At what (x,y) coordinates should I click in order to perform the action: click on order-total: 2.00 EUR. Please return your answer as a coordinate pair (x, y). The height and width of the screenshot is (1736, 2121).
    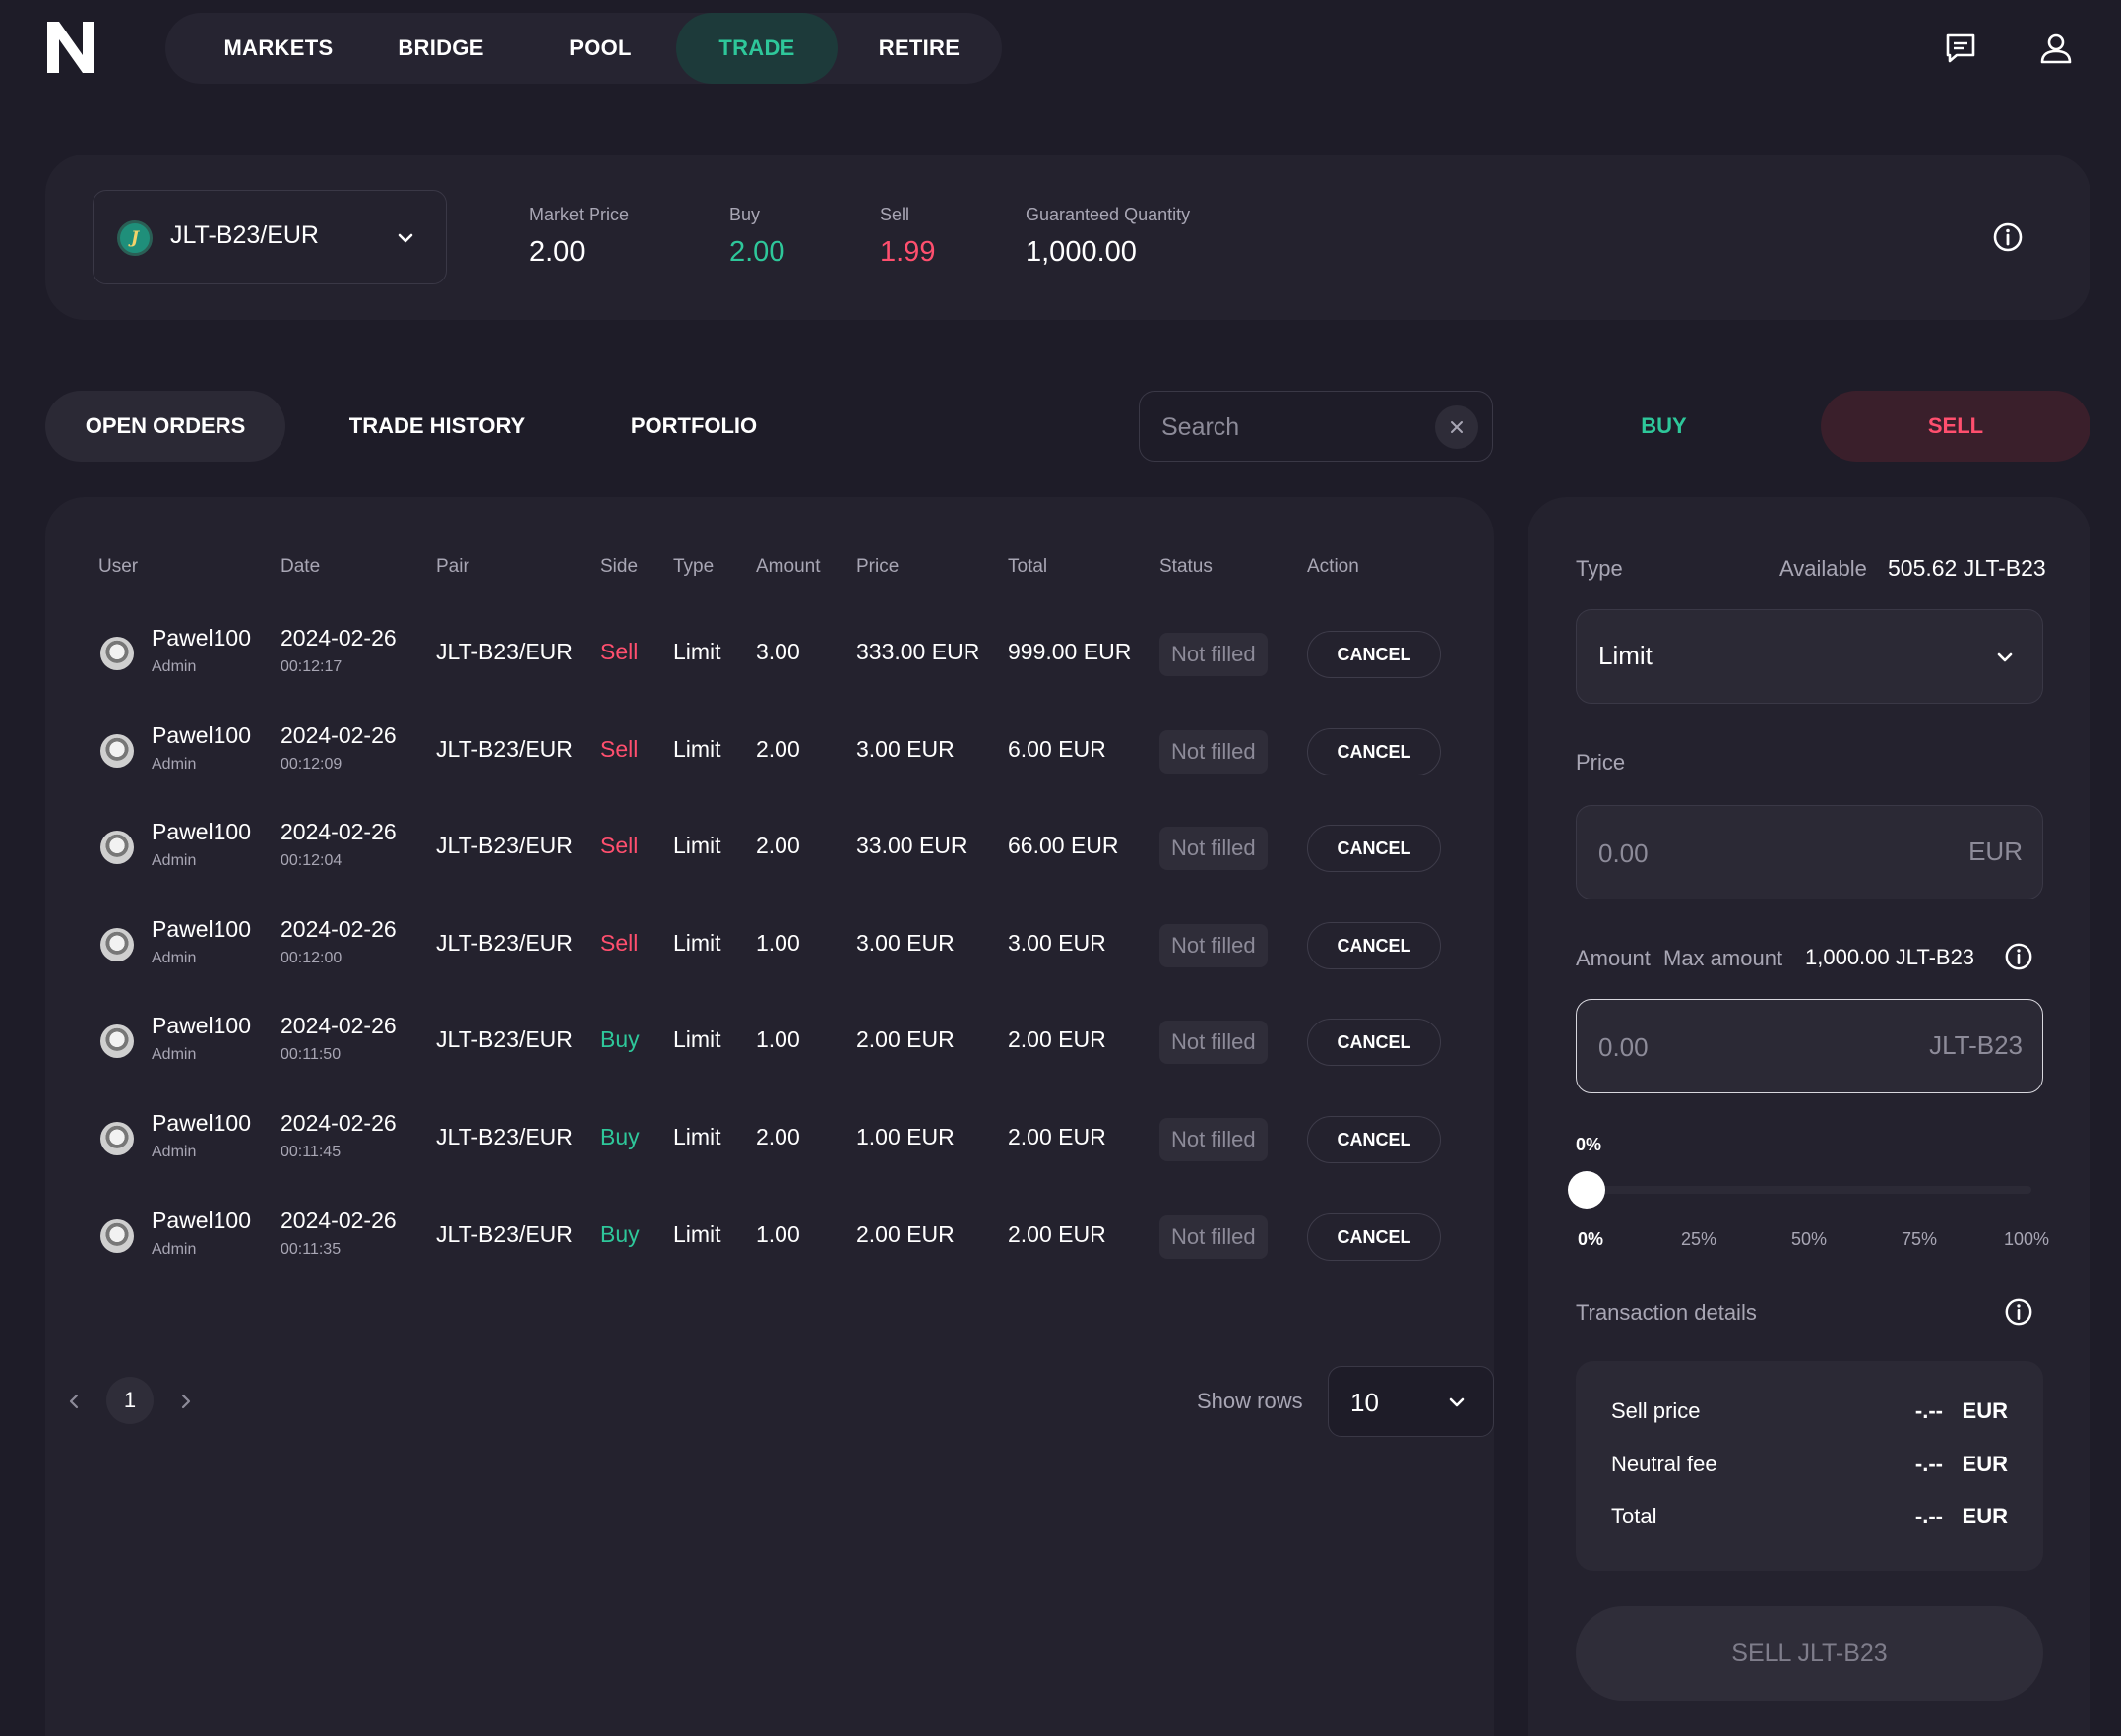
    Looking at the image, I should click on (1057, 1039).